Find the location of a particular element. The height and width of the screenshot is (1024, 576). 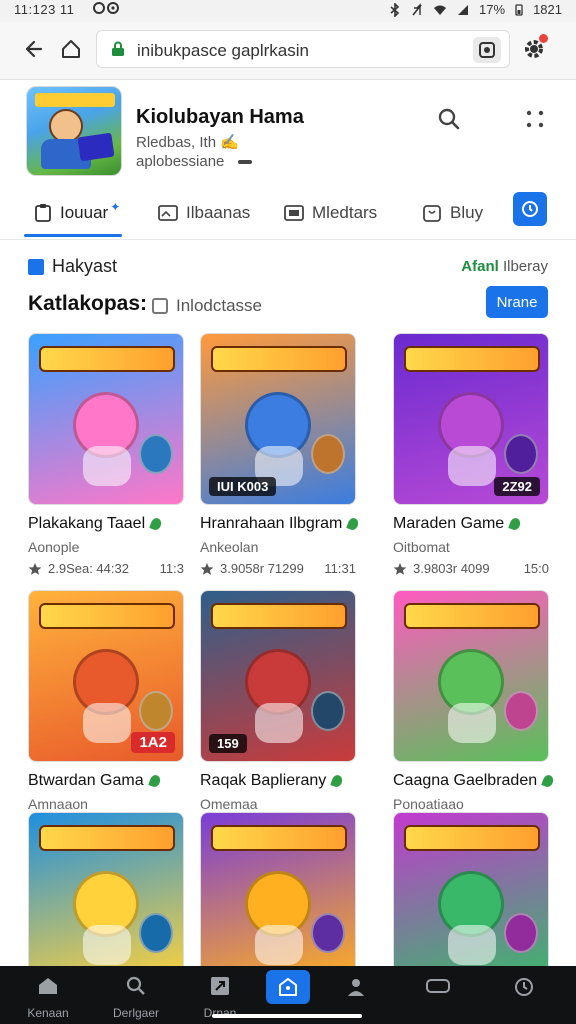

home-icon is located at coordinates (48, 986).